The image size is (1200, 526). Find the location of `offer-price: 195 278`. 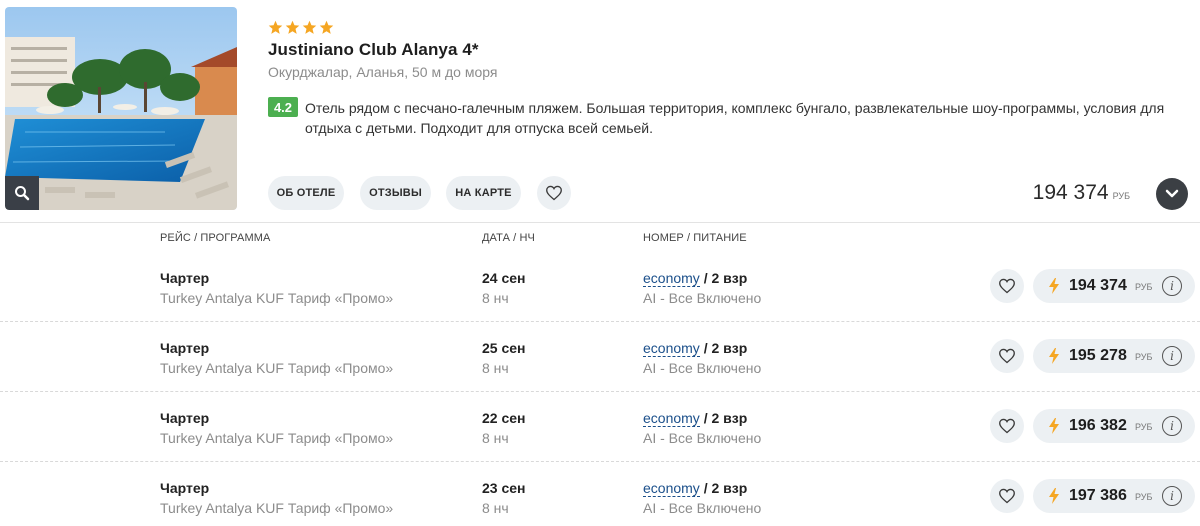

offer-price: 195 278 is located at coordinates (1098, 355).